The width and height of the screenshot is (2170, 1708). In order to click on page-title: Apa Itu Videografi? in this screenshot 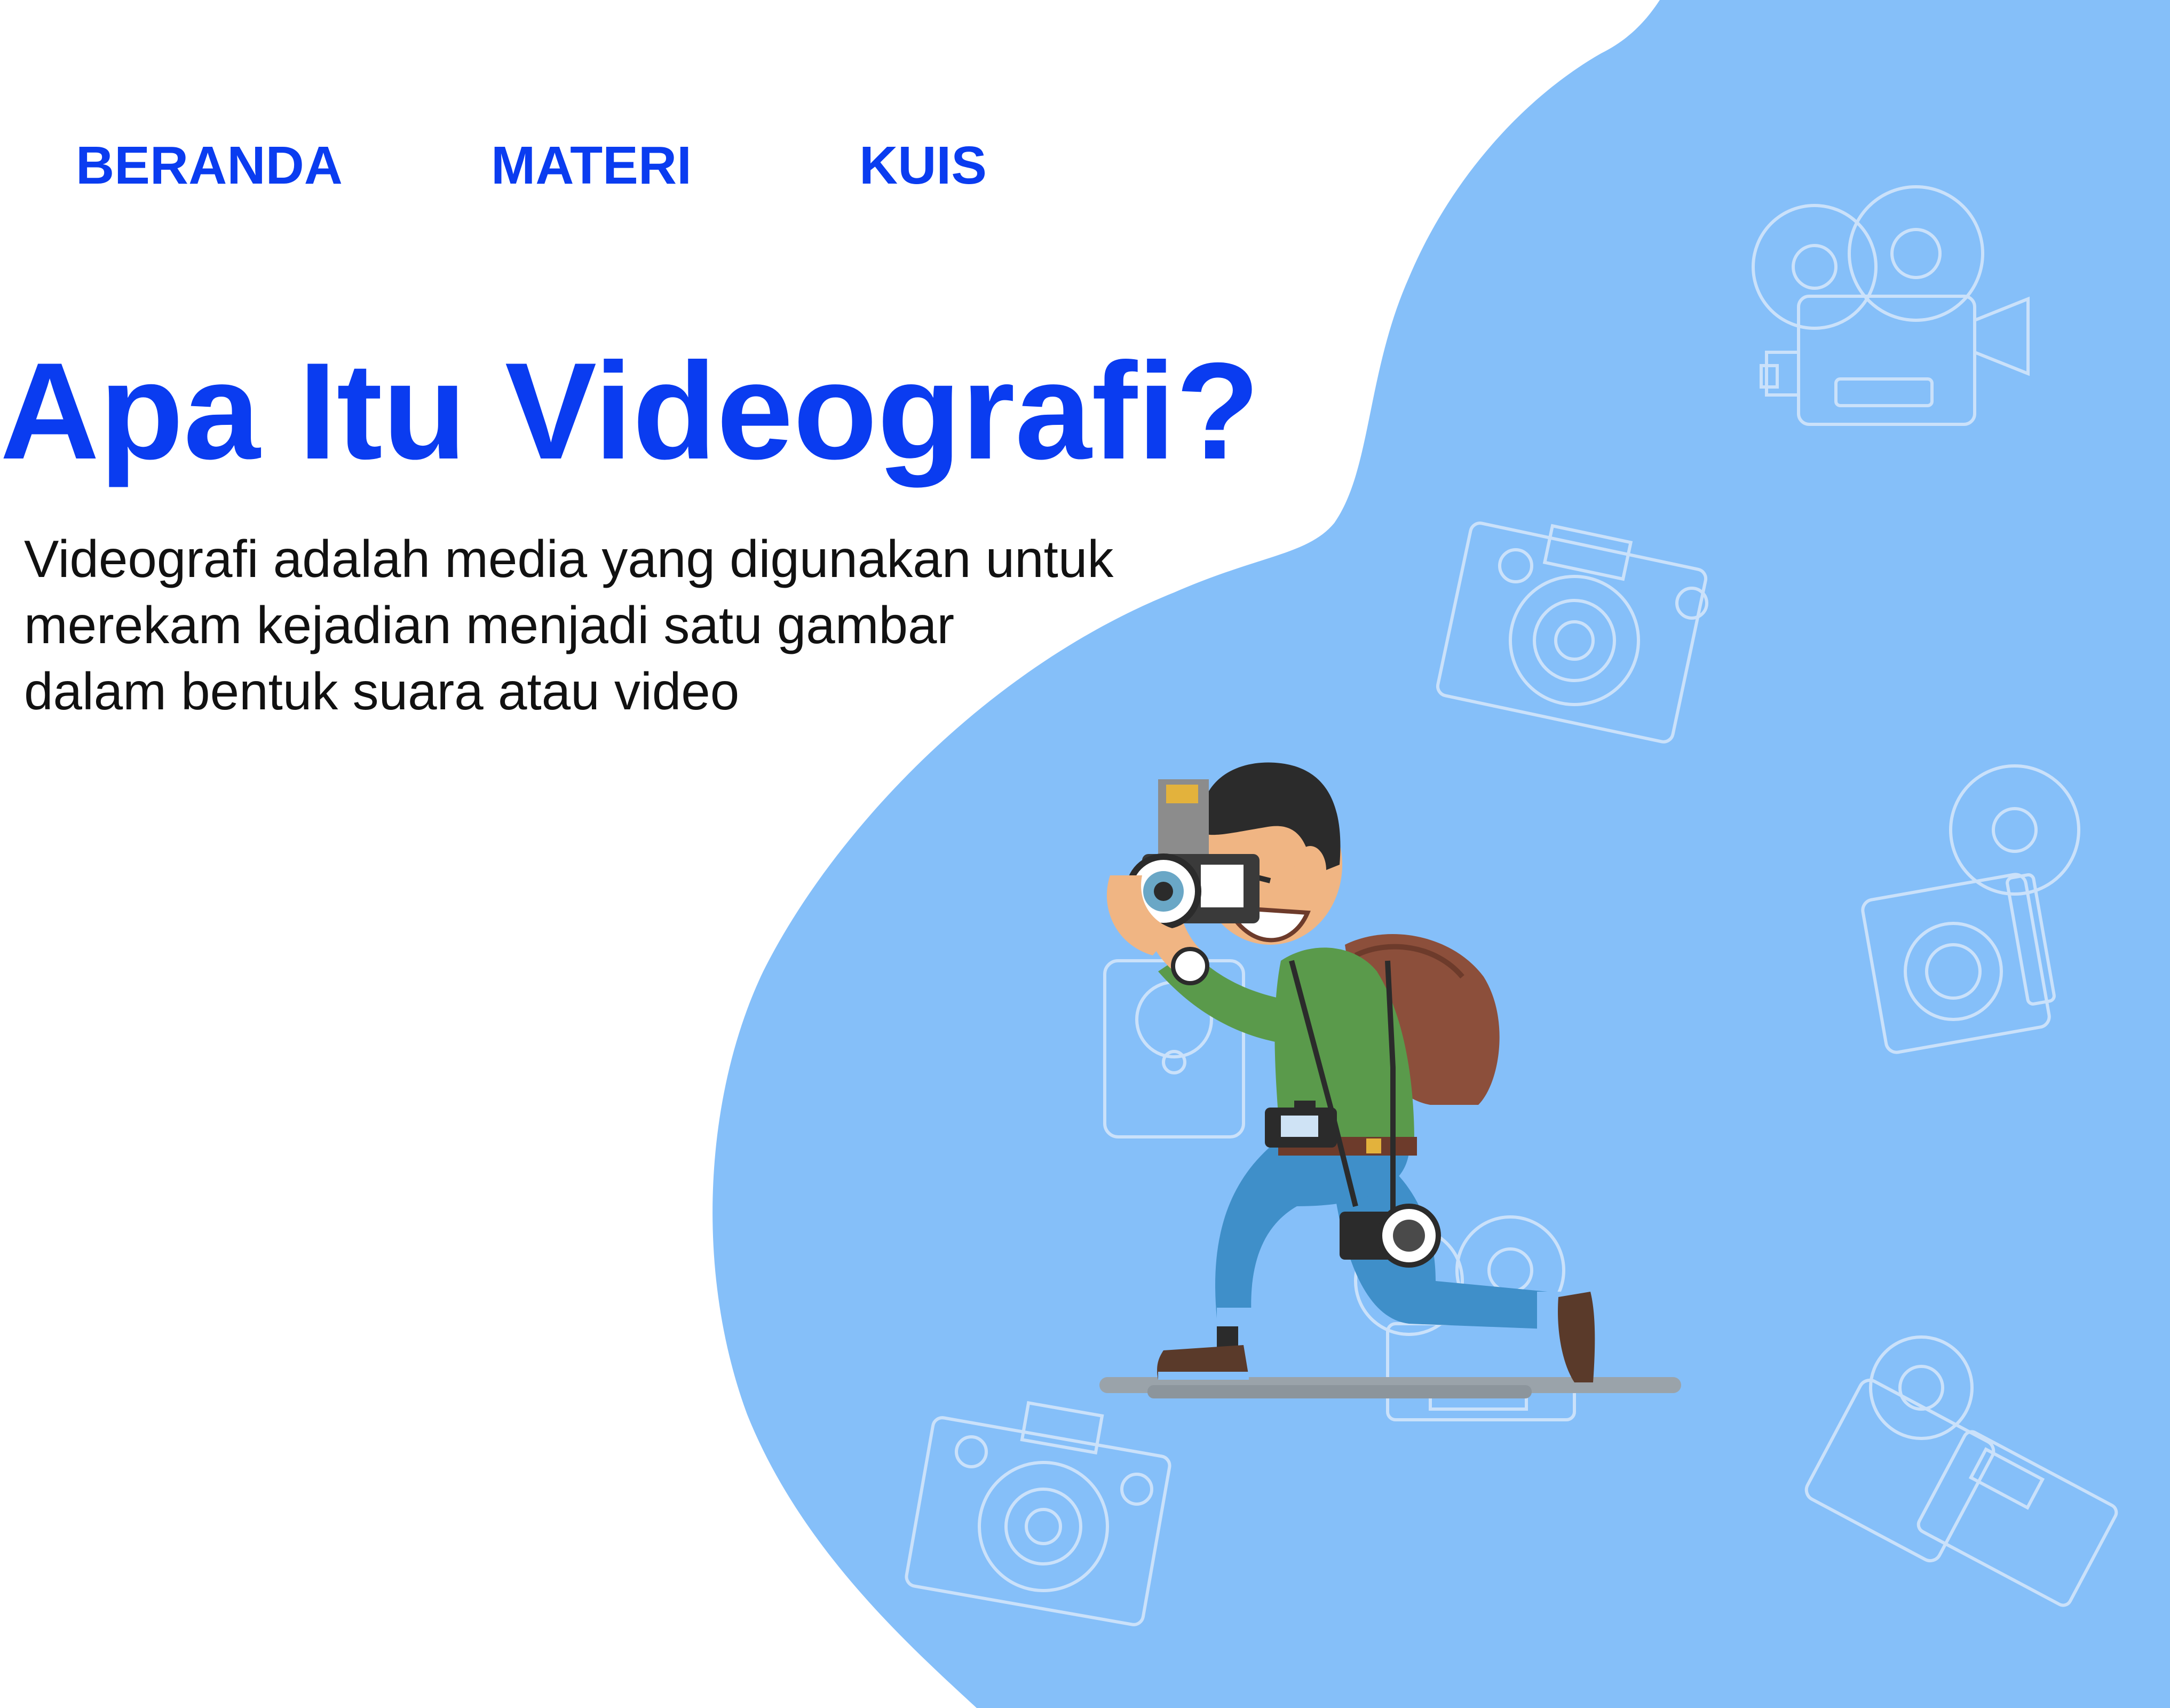, I will do `click(630, 411)`.